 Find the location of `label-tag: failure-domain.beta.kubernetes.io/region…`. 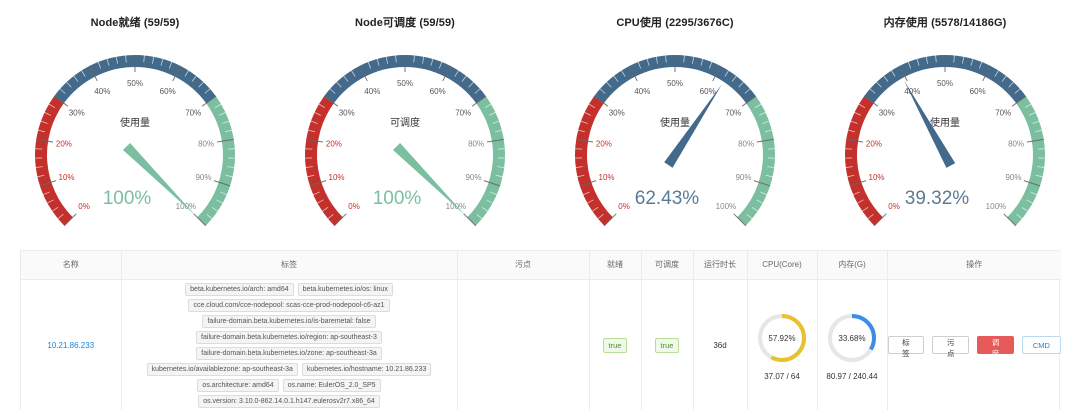

label-tag: failure-domain.beta.kubernetes.io/region… is located at coordinates (289, 337).